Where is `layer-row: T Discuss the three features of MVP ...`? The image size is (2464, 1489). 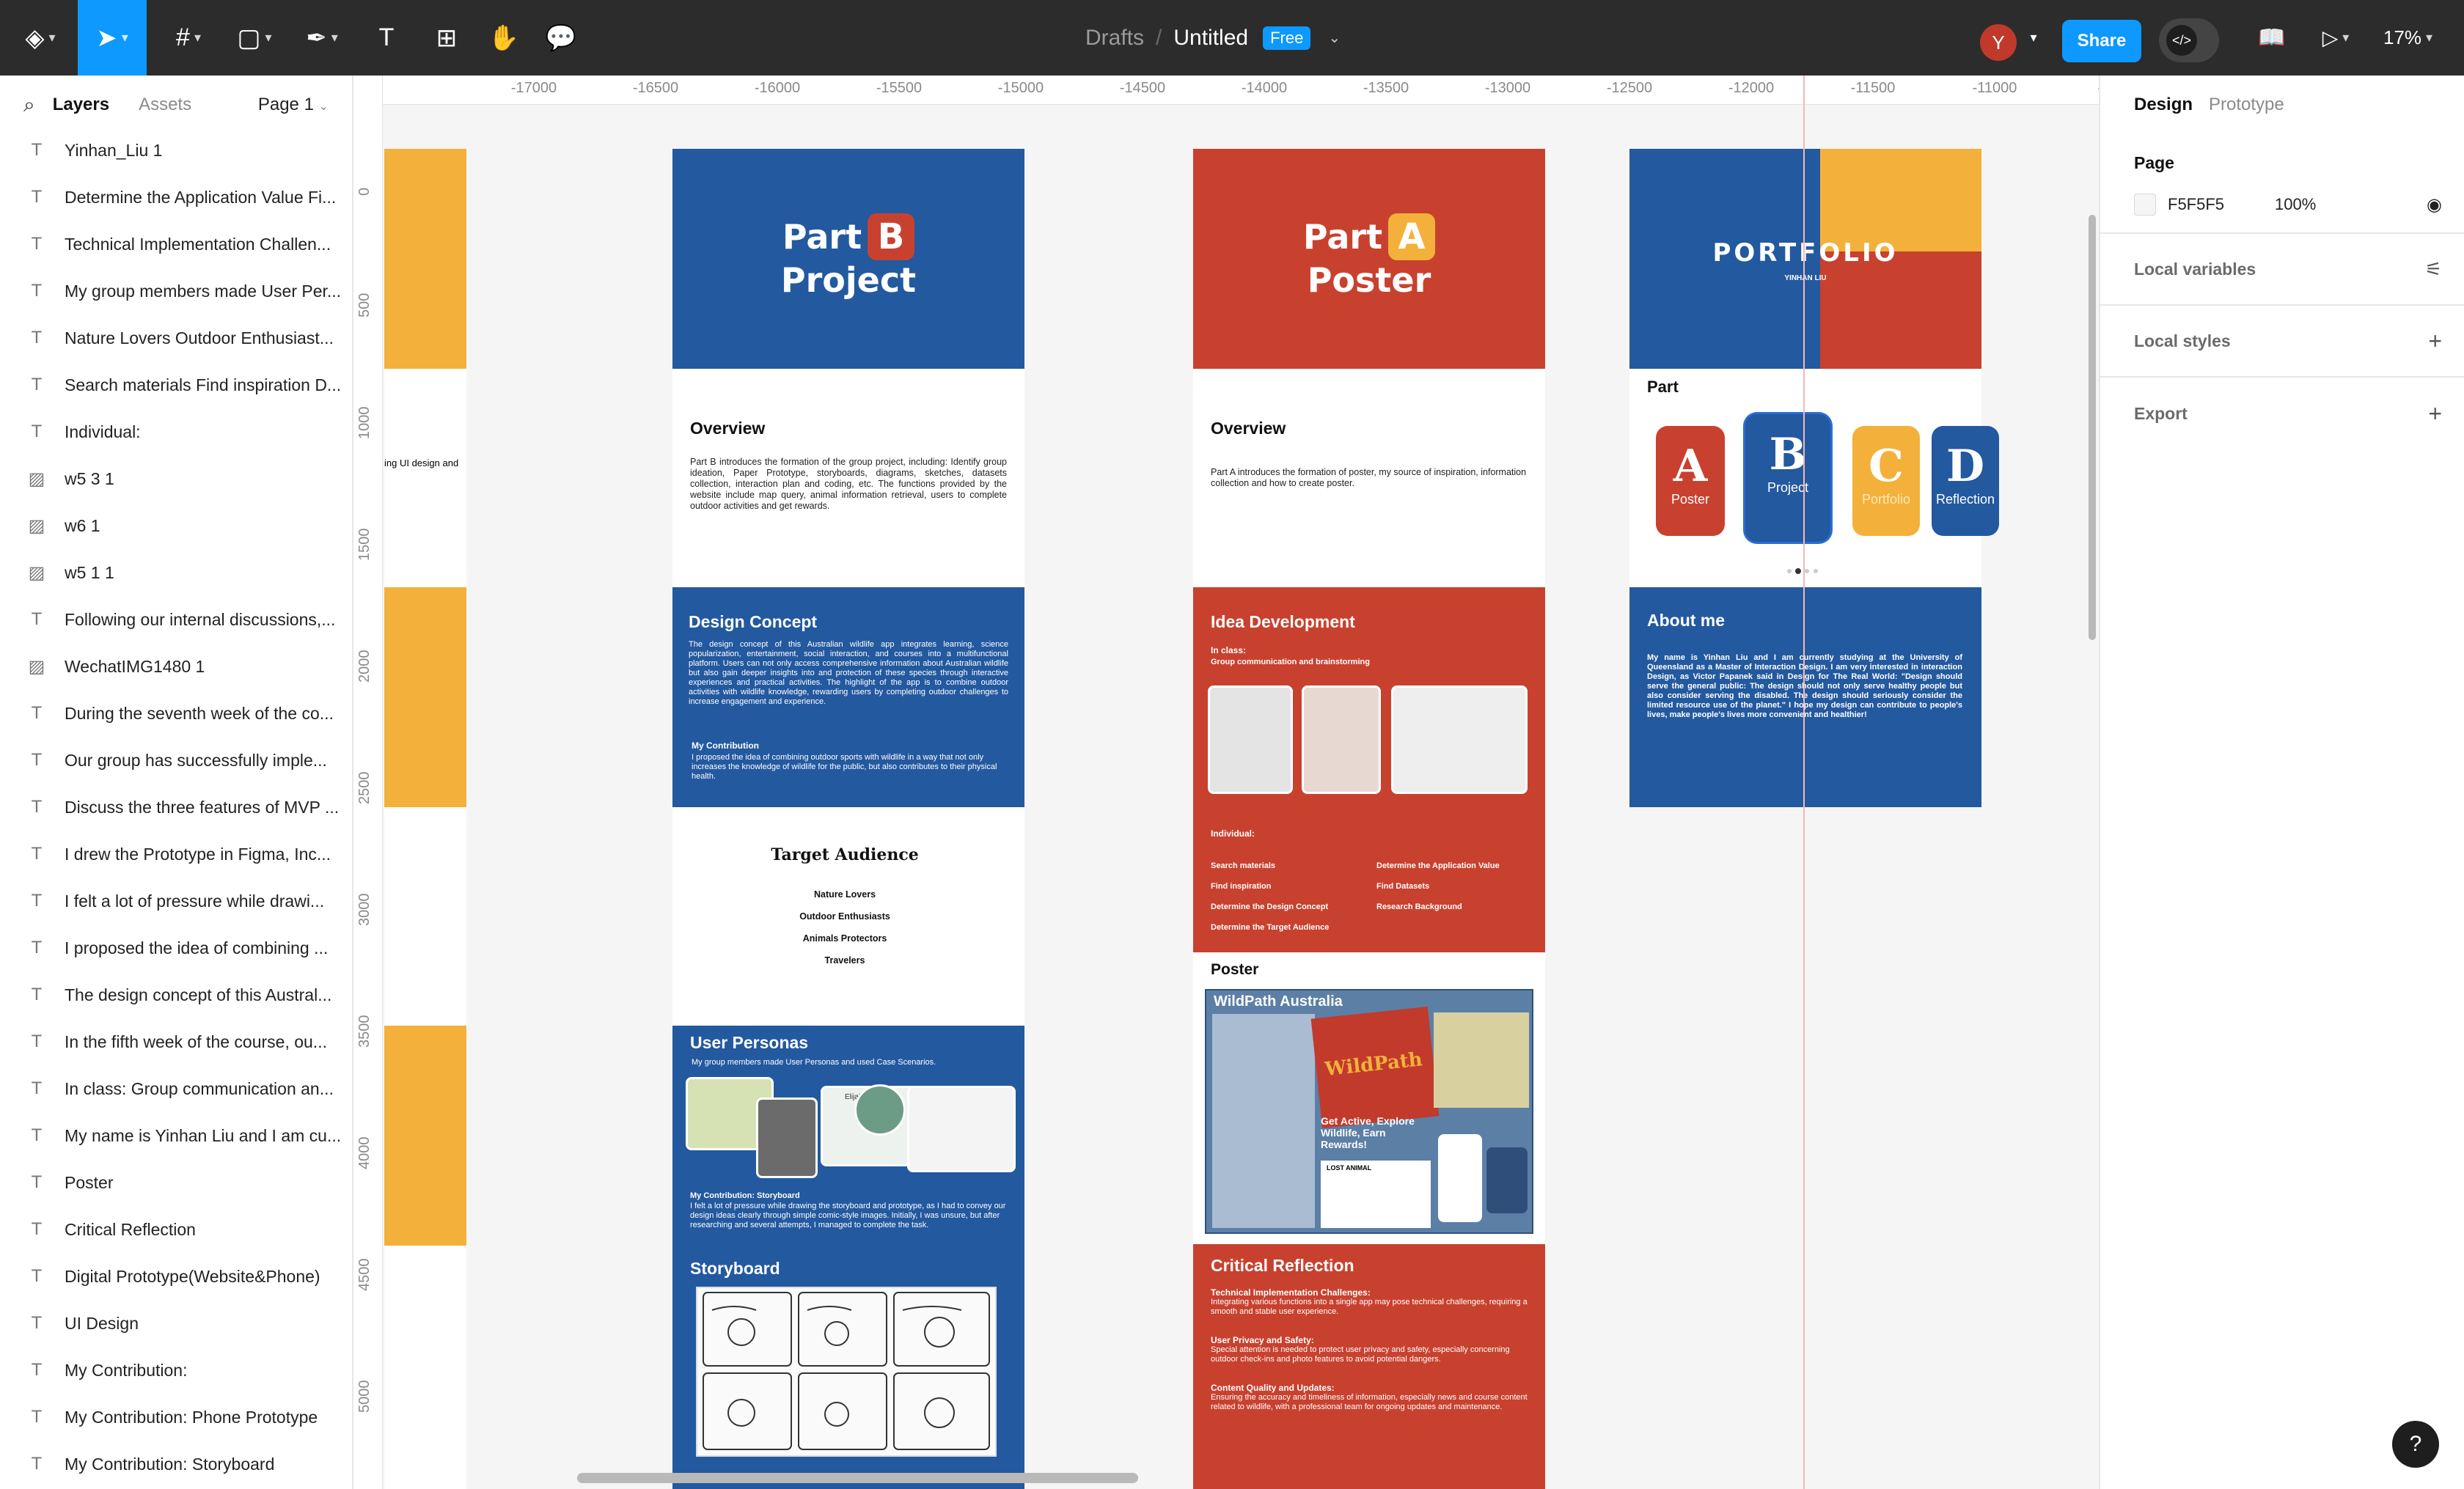
layer-row: T Discuss the three features of MVP ... is located at coordinates (176, 807).